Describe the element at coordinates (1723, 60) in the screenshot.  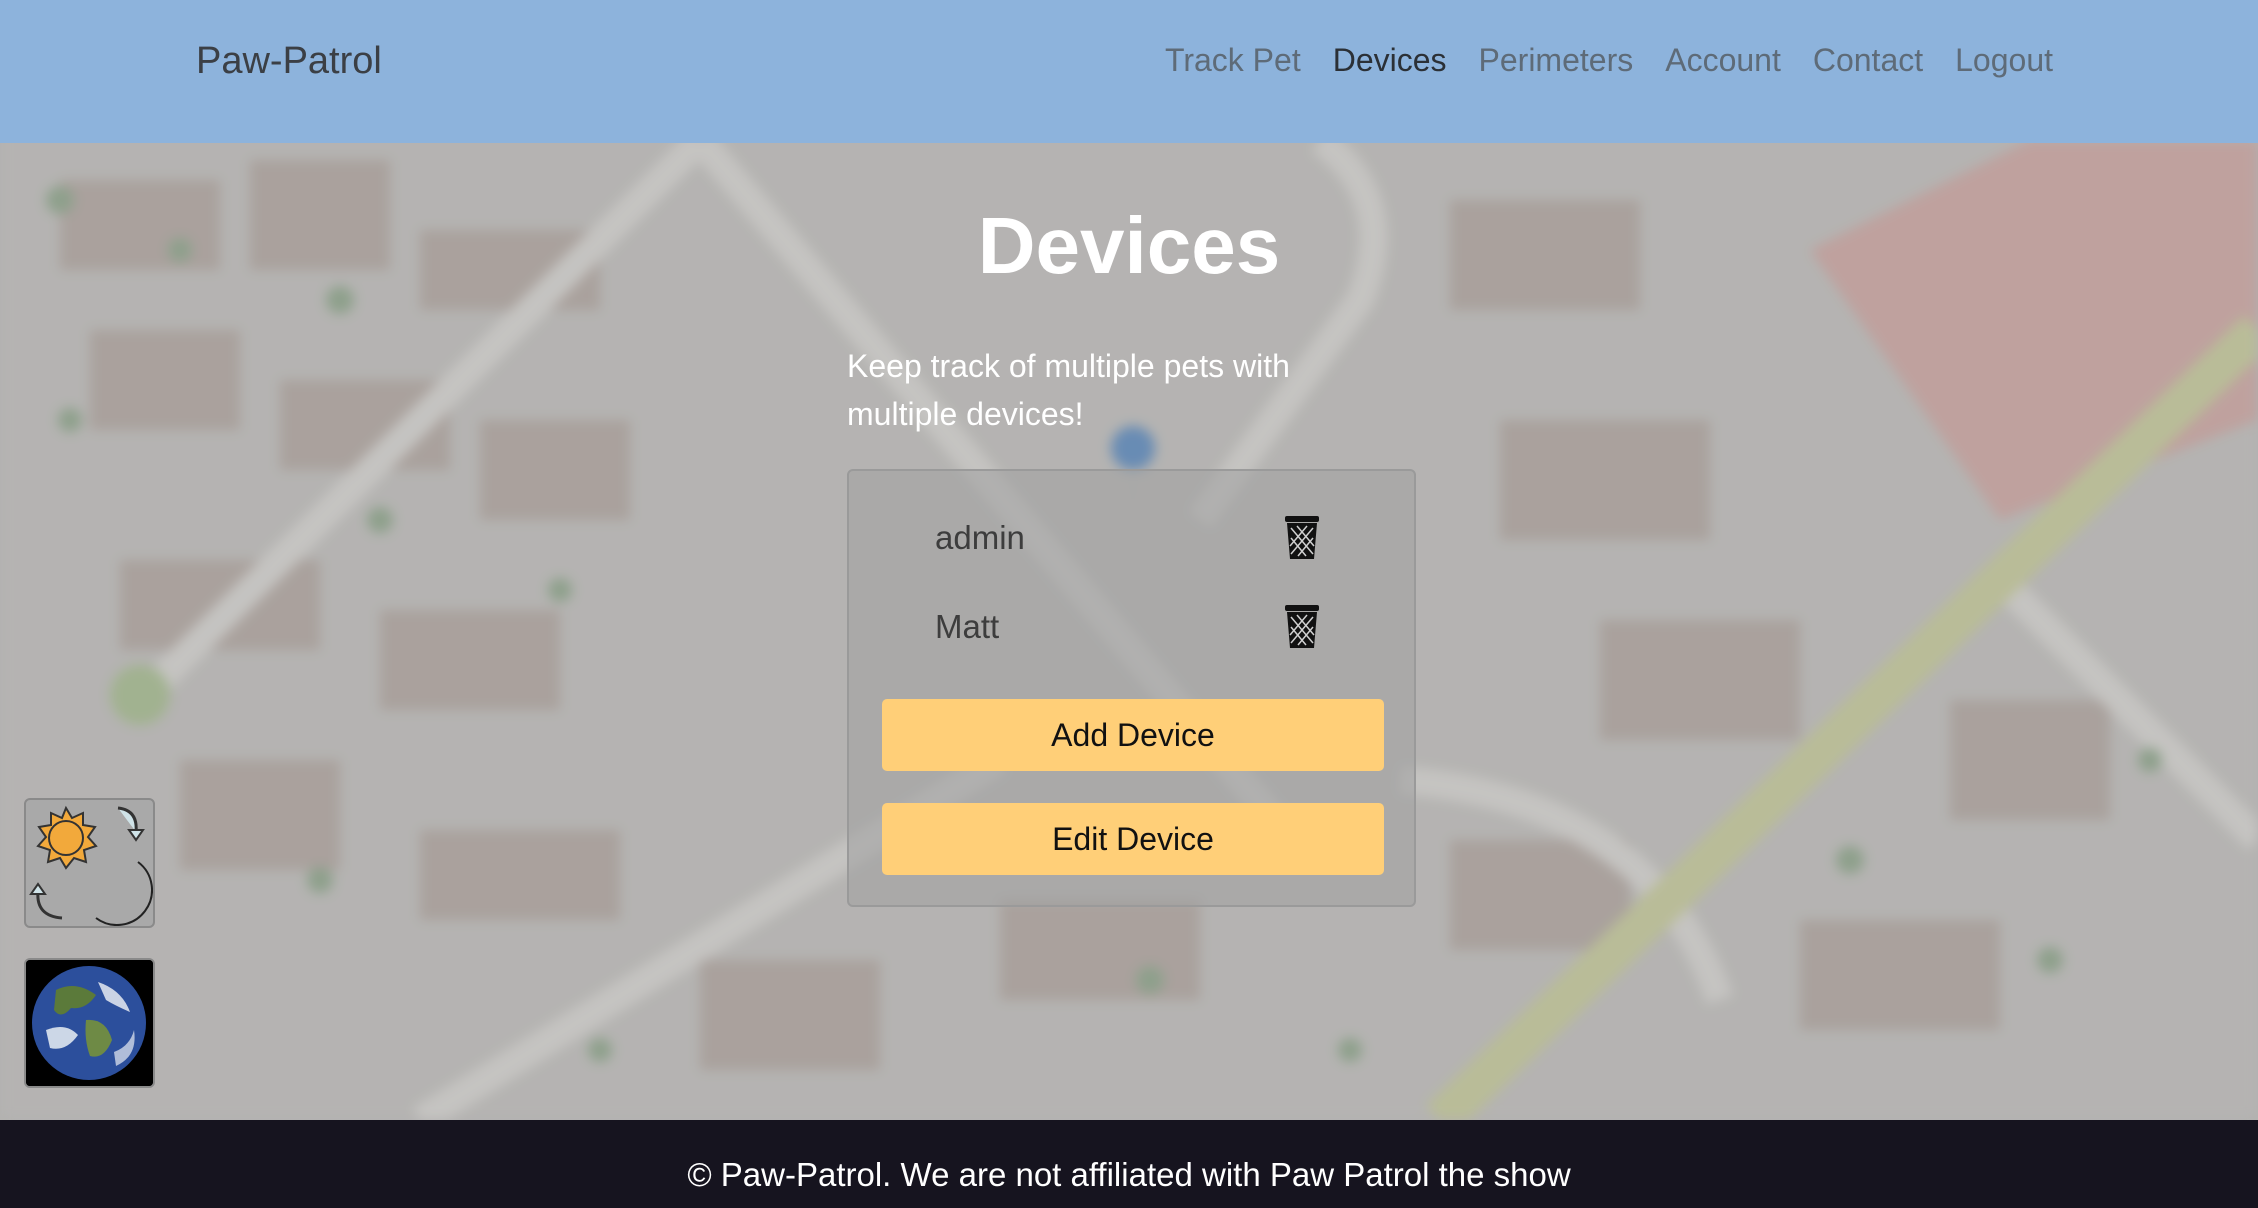
I see `nav-link-account: Account` at that location.